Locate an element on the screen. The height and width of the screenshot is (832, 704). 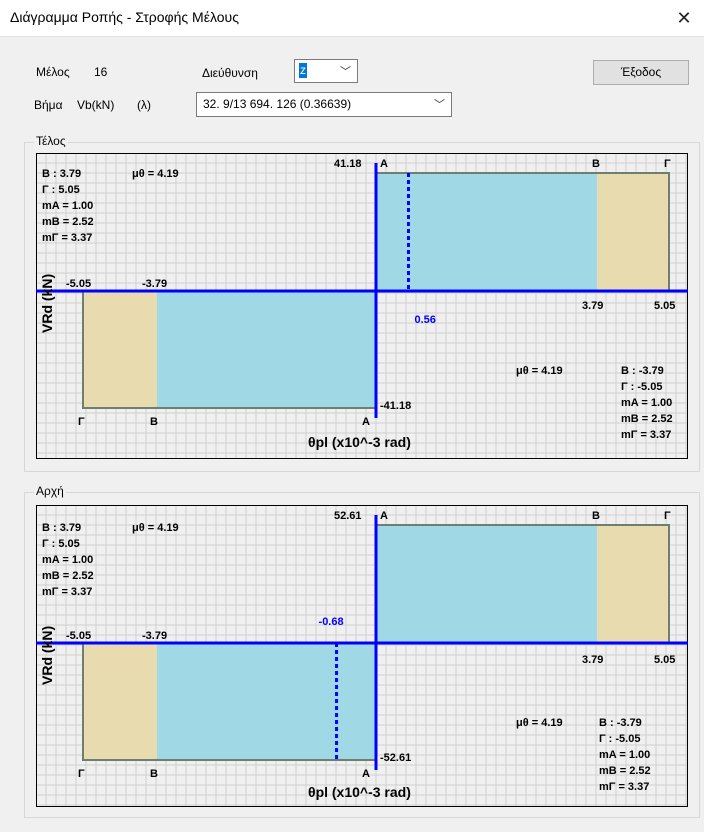
bottom-value: -41.18 is located at coordinates (395, 406).